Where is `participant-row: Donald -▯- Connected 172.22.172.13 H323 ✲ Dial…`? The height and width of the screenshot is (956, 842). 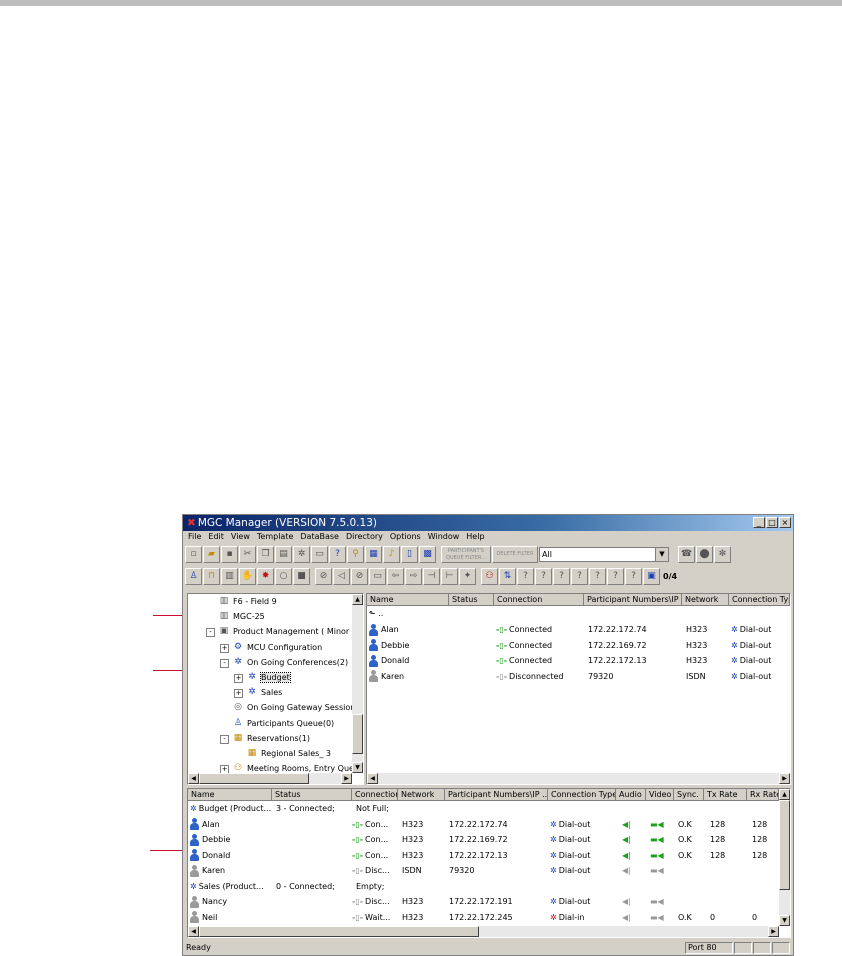
participant-row: Donald -▯- Connected 172.22.172.13 H323 ✲ Dial… is located at coordinates (574, 661).